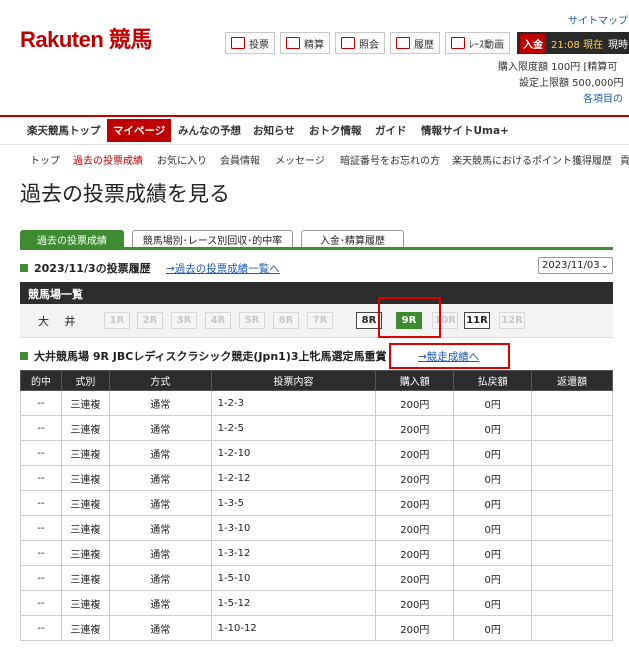 The width and height of the screenshot is (629, 654). Describe the element at coordinates (316, 248) in the screenshot. I see `tab-underline` at that location.